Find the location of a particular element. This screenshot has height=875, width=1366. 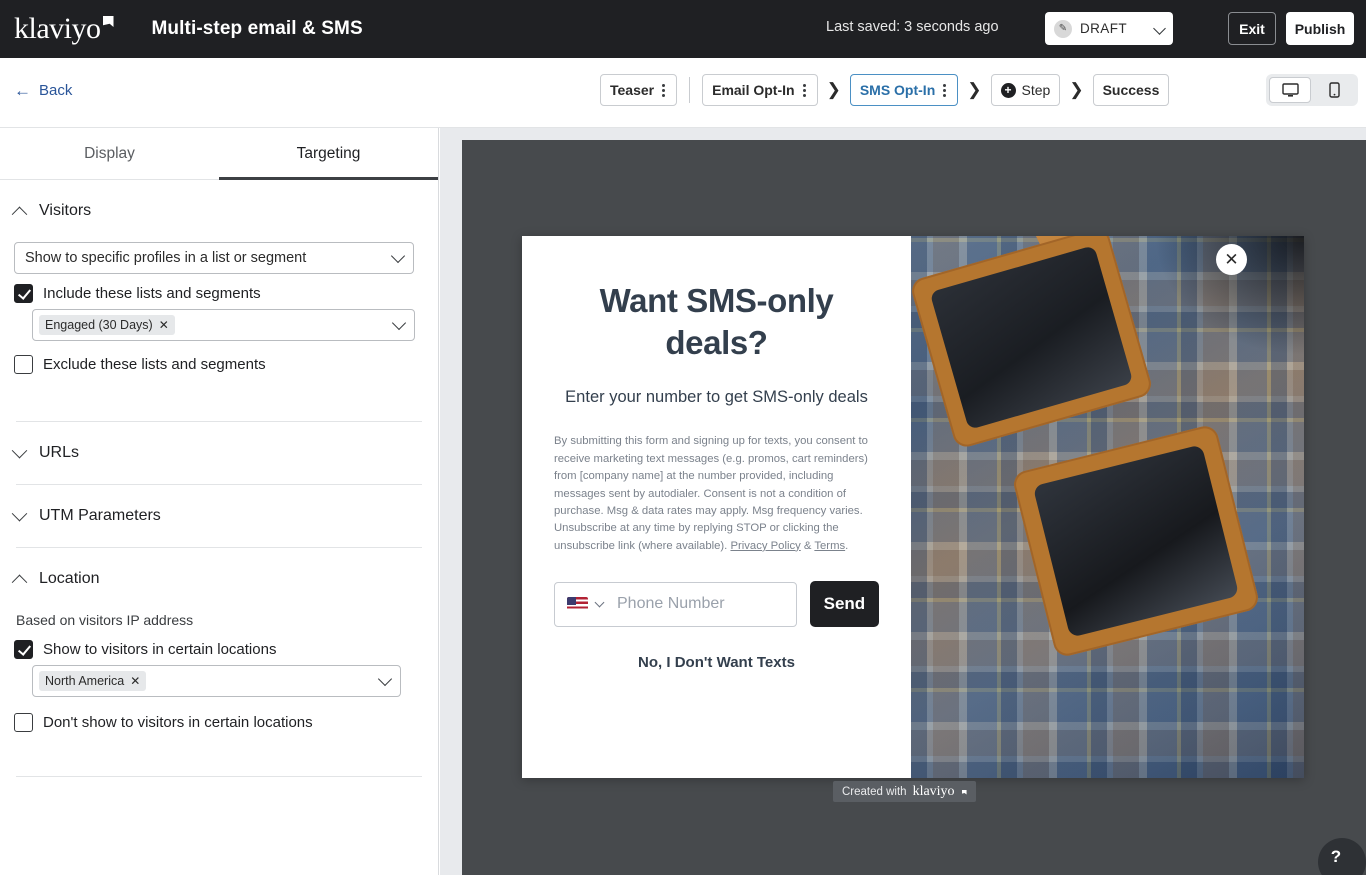

step-label: Teaser is located at coordinates (632, 90).